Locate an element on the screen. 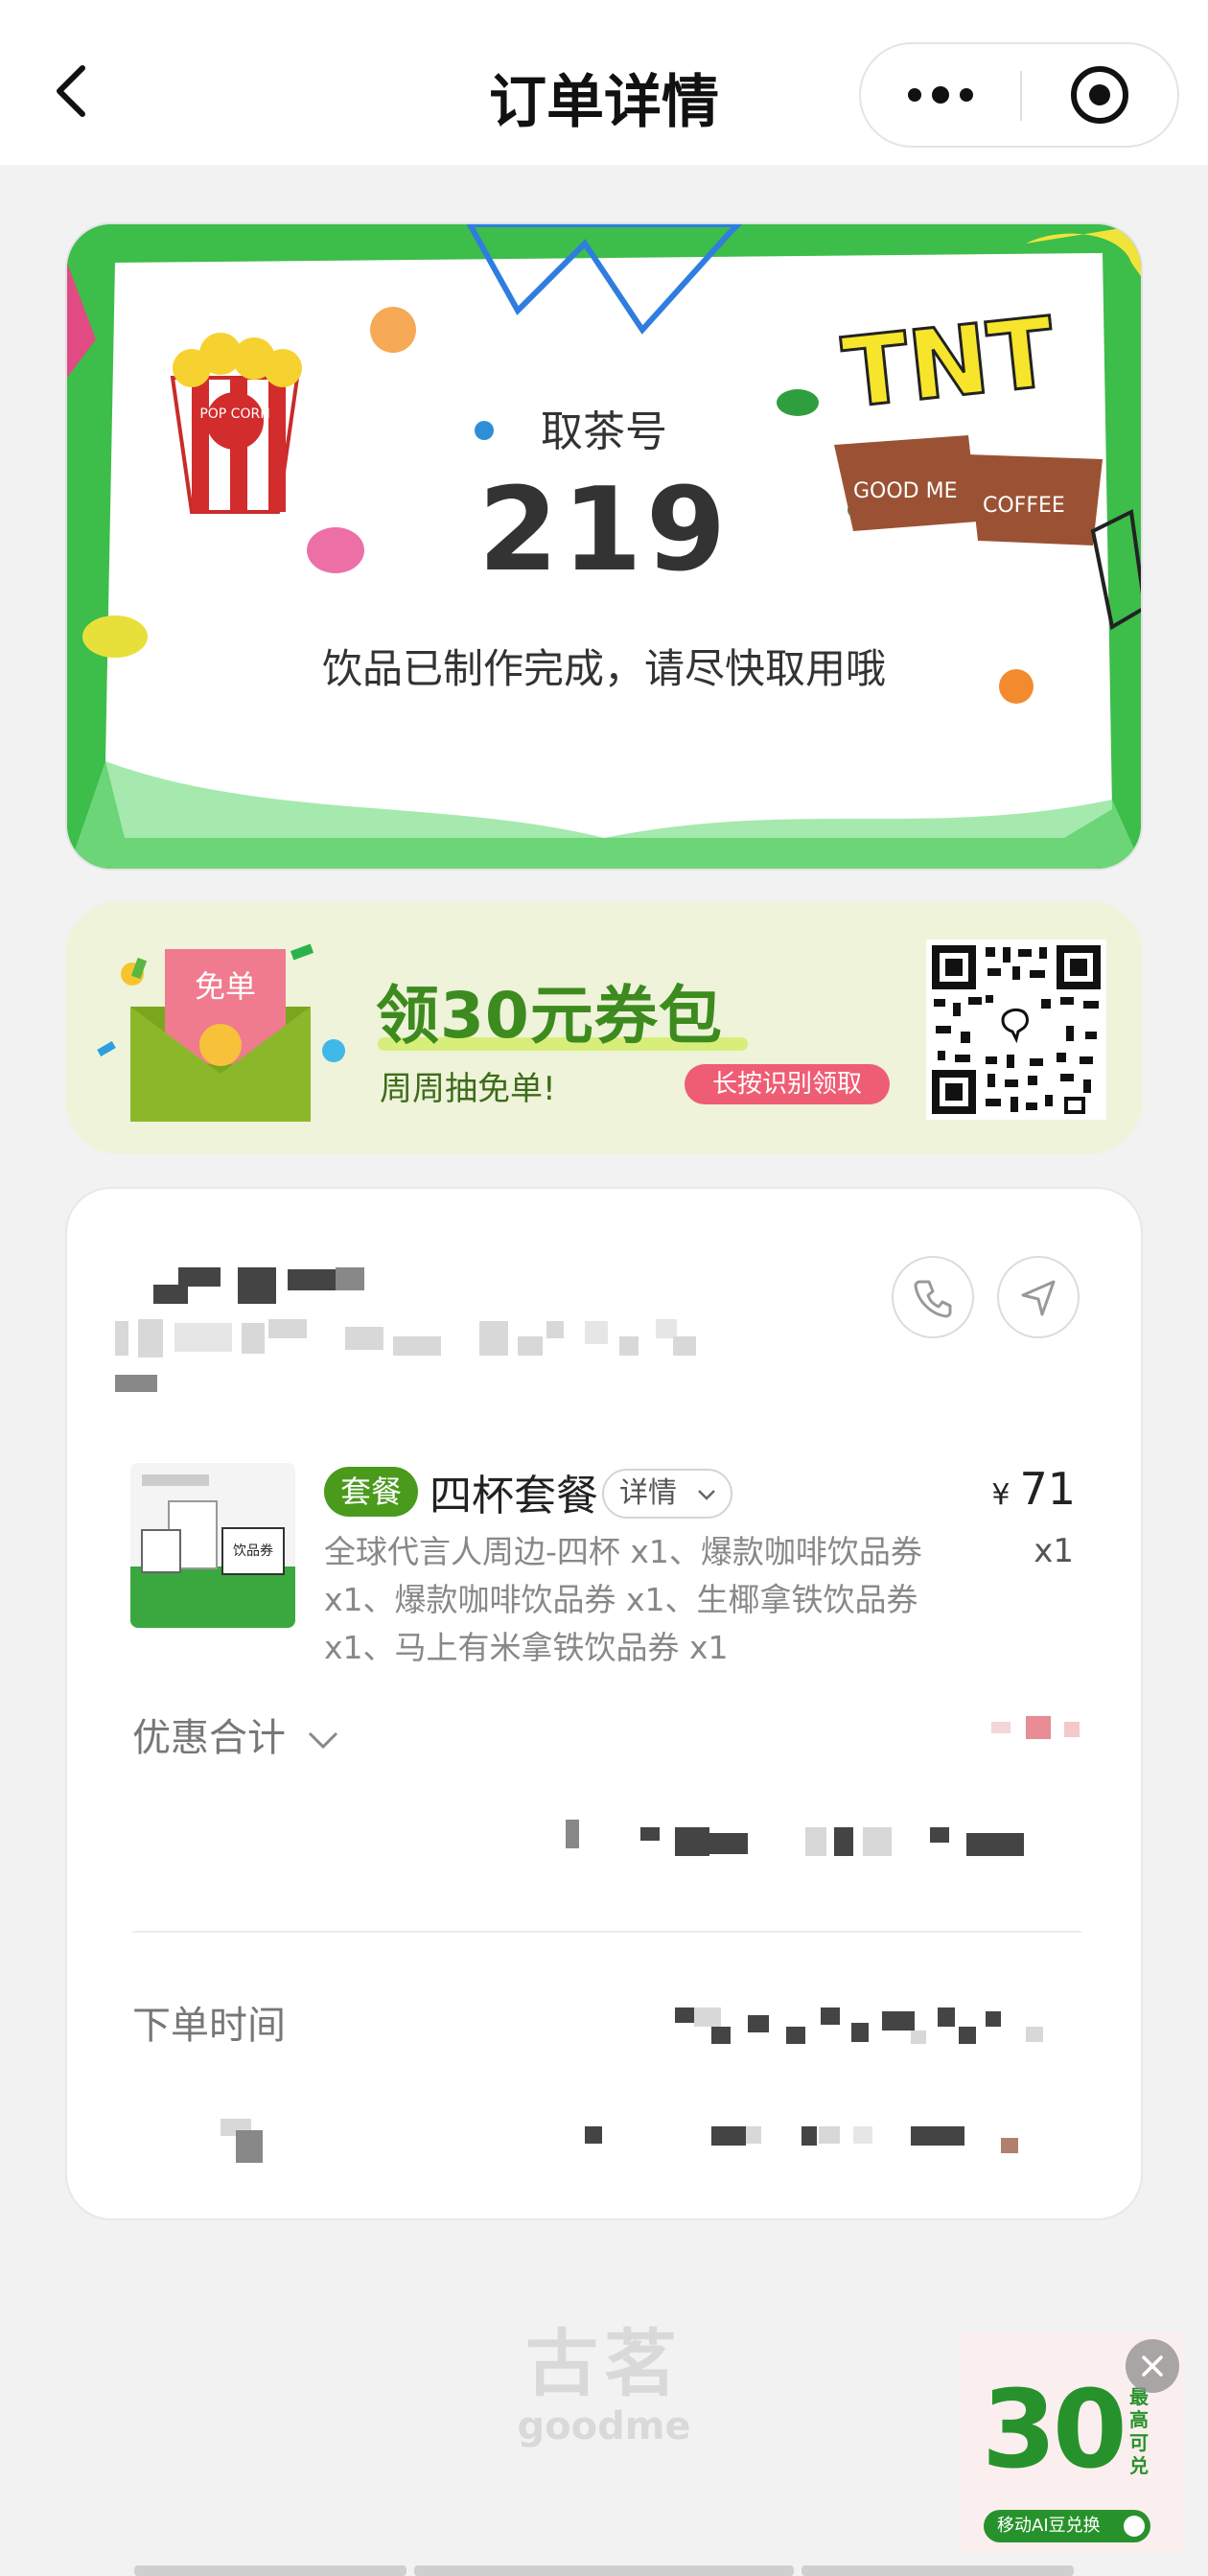 The width and height of the screenshot is (1208, 2576). more-button is located at coordinates (941, 95).